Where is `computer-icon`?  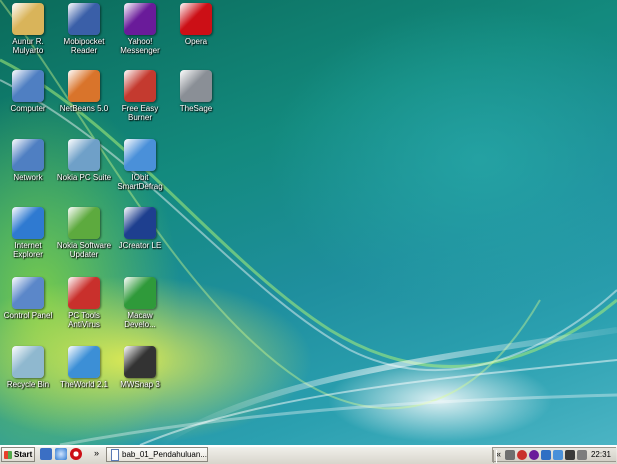
computer-icon is located at coordinates (28, 86).